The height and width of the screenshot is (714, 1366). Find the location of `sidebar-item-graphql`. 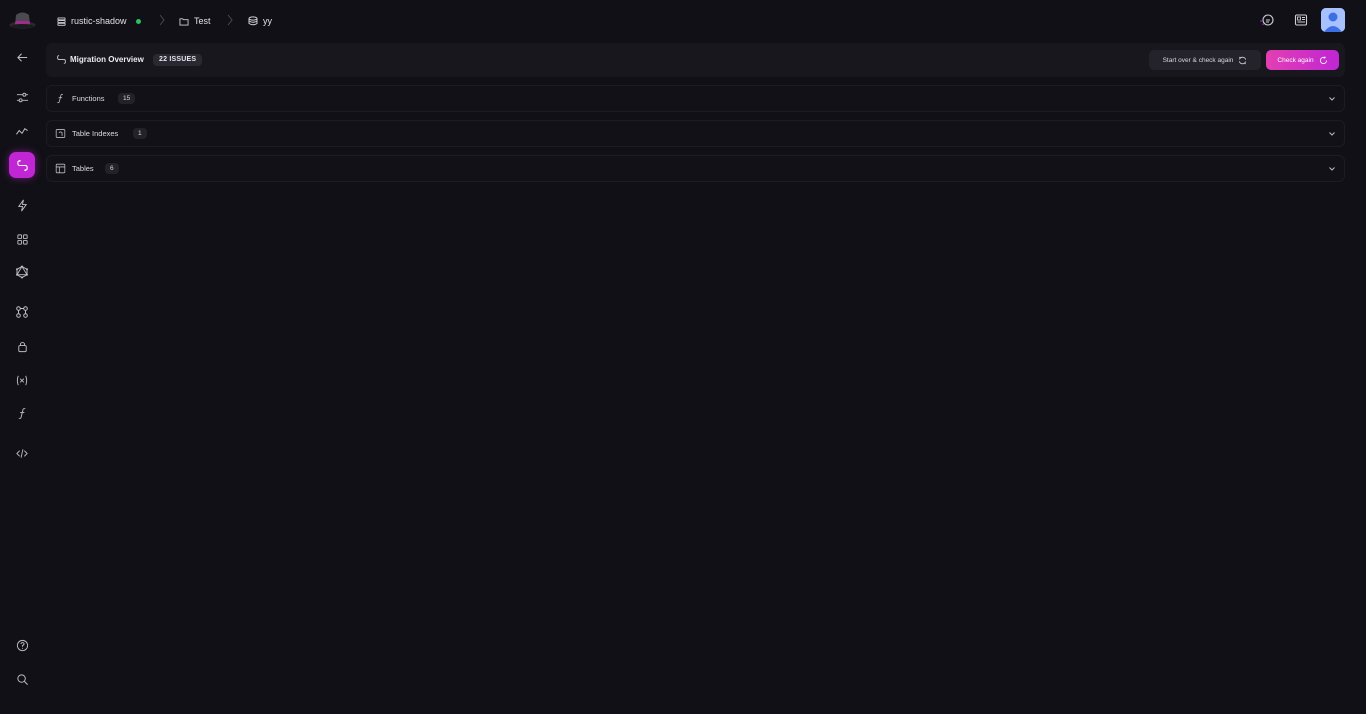

sidebar-item-graphql is located at coordinates (22, 272).